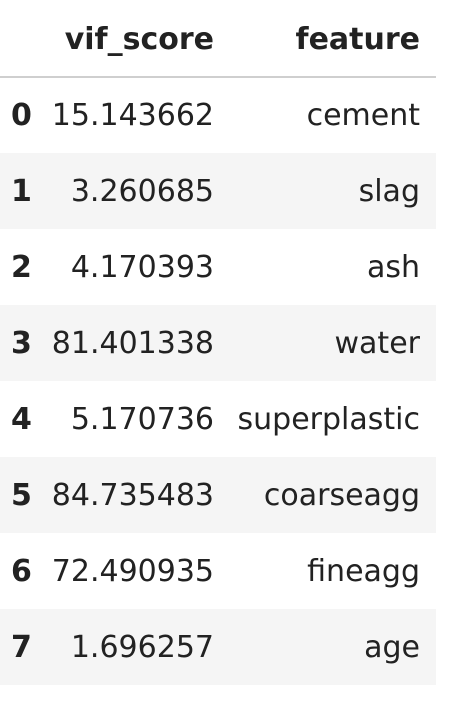 This screenshot has height=703, width=452. I want to click on vif-score-cell: 15.143662, so click(132, 115).